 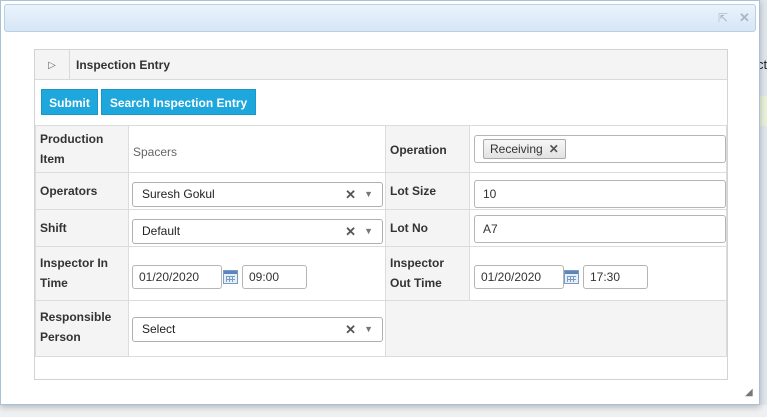 What do you see at coordinates (427, 273) in the screenshot?
I see `inspector-out-time-label: Inspector Out Time` at bounding box center [427, 273].